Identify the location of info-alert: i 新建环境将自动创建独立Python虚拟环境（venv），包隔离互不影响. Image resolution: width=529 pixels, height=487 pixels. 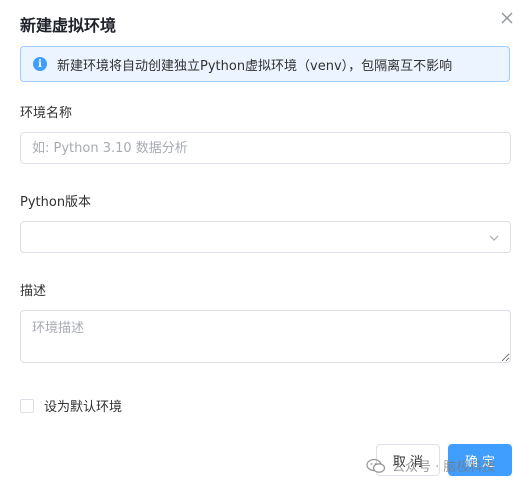
(265, 64).